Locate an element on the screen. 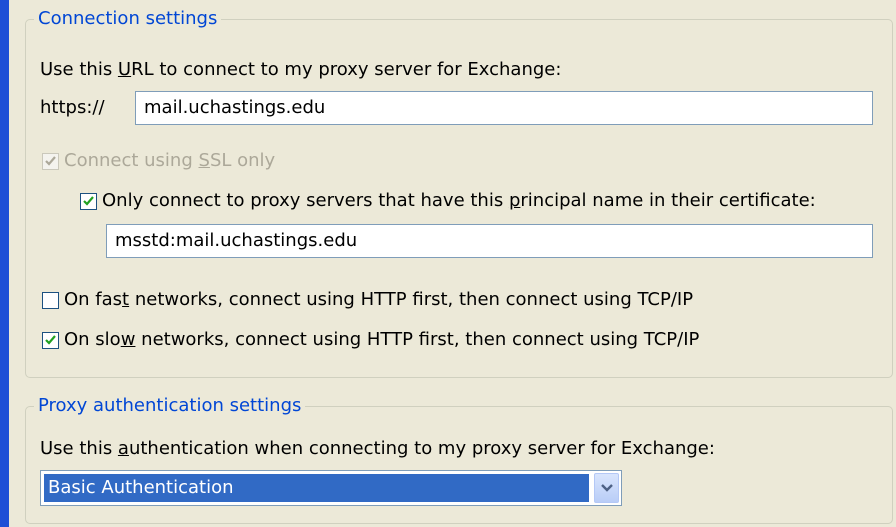  window-left-border is located at coordinates (4, 263).